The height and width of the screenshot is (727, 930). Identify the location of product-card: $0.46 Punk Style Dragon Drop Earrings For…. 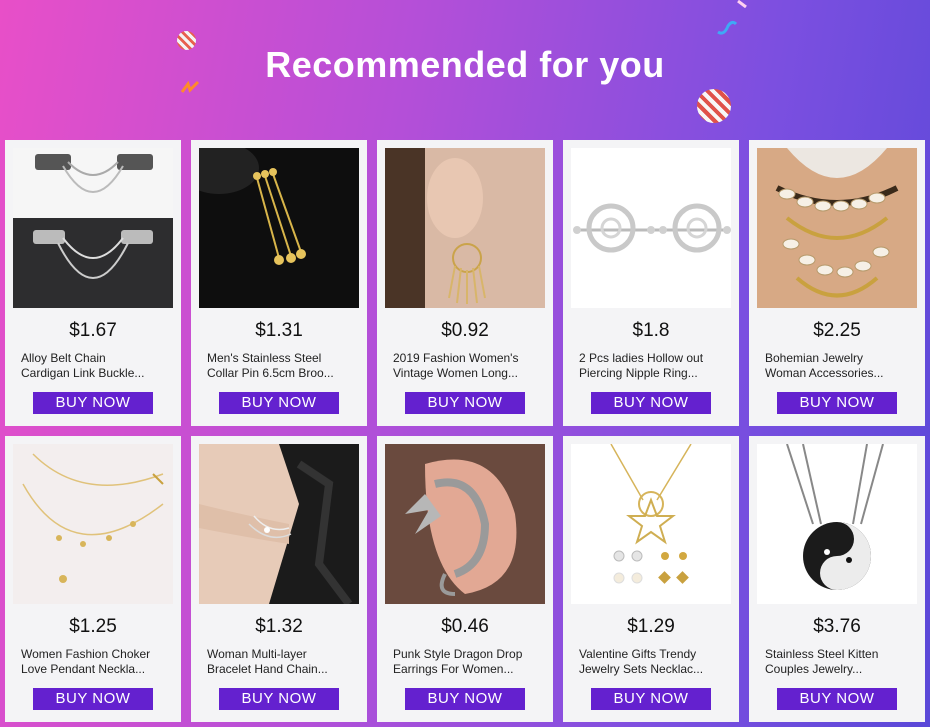
(465, 579).